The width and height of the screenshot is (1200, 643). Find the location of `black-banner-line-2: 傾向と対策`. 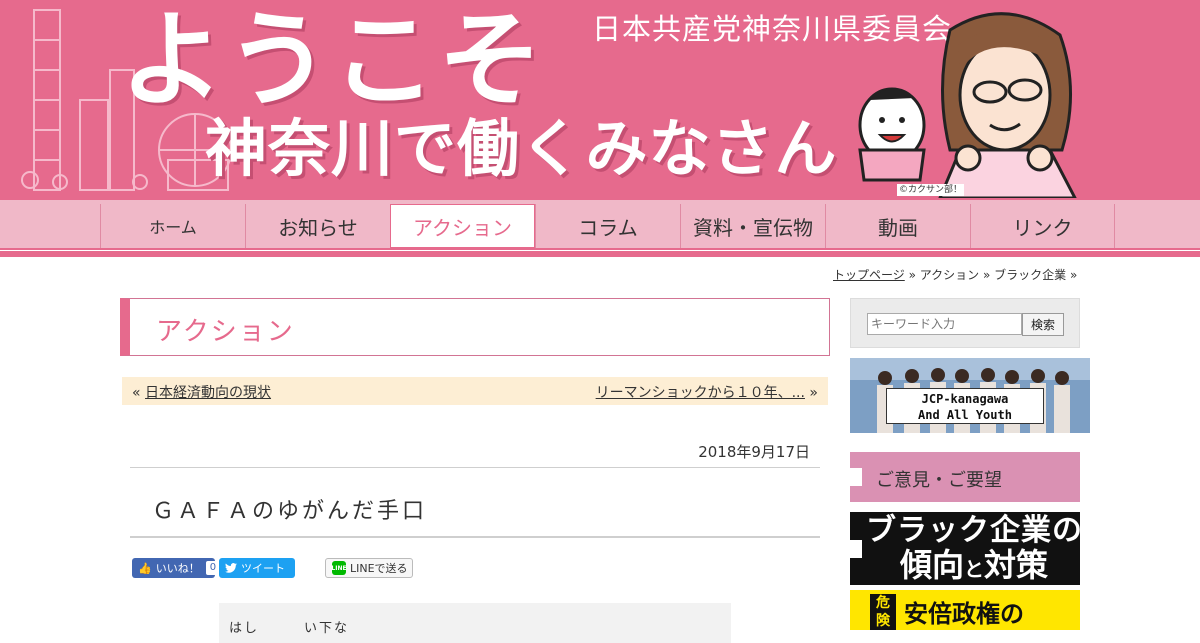

black-banner-line-2: 傾向と対策 is located at coordinates (974, 567).